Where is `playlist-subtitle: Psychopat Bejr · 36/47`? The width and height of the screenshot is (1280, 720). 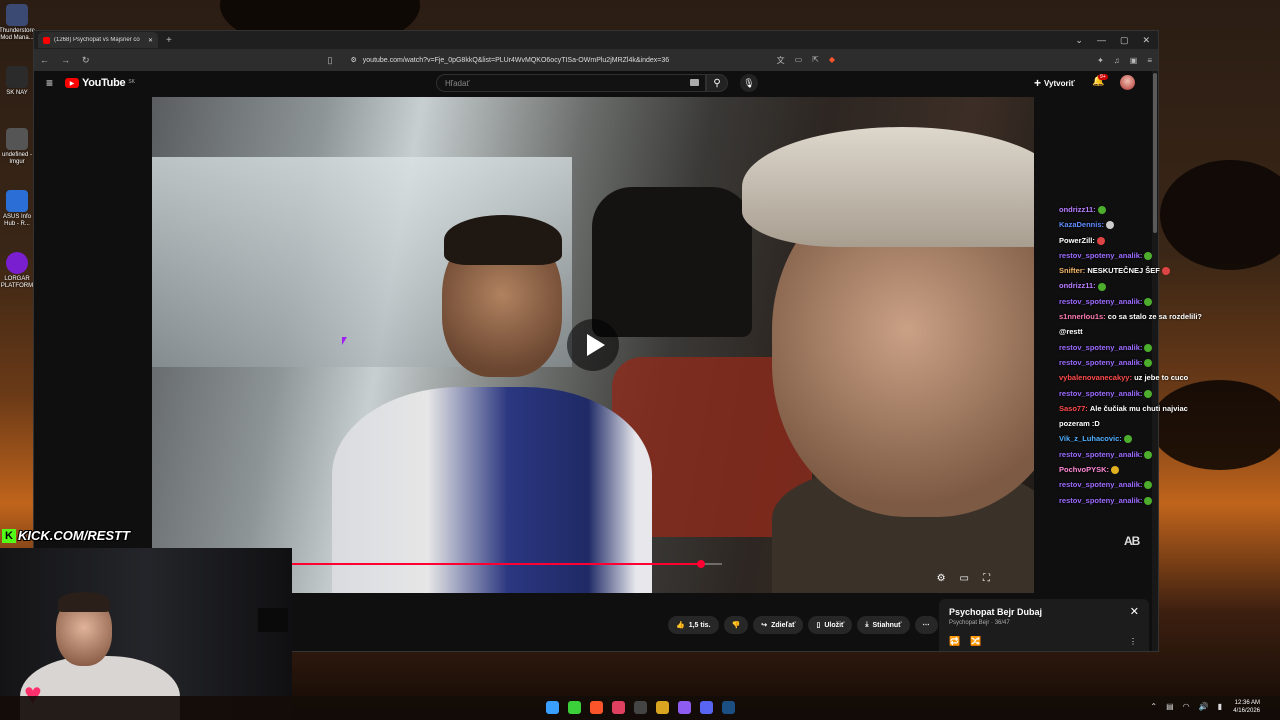 playlist-subtitle: Psychopat Bejr · 36/47 is located at coordinates (979, 623).